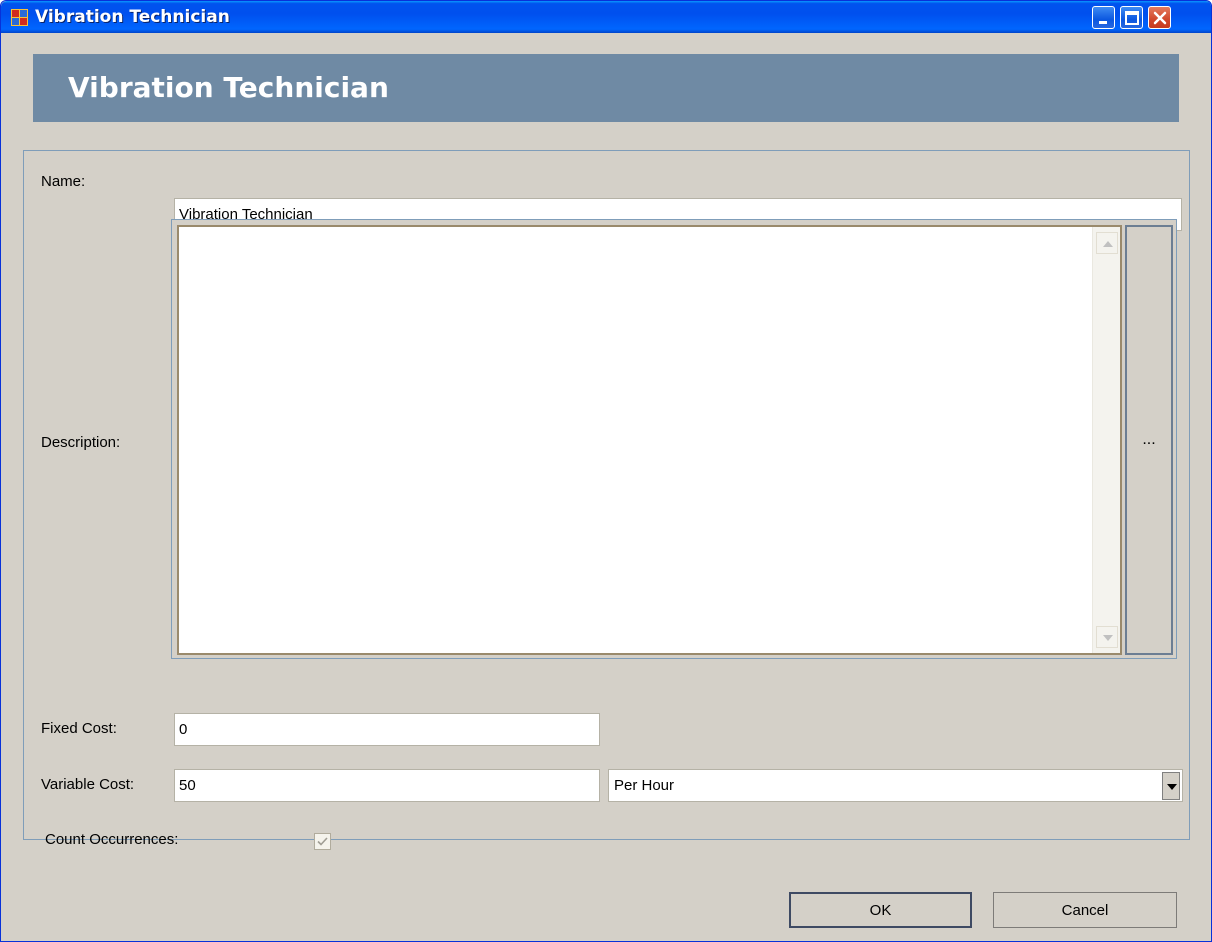 This screenshot has height=942, width=1212. I want to click on variable-cost-unit-value: Per Hour, so click(644, 785).